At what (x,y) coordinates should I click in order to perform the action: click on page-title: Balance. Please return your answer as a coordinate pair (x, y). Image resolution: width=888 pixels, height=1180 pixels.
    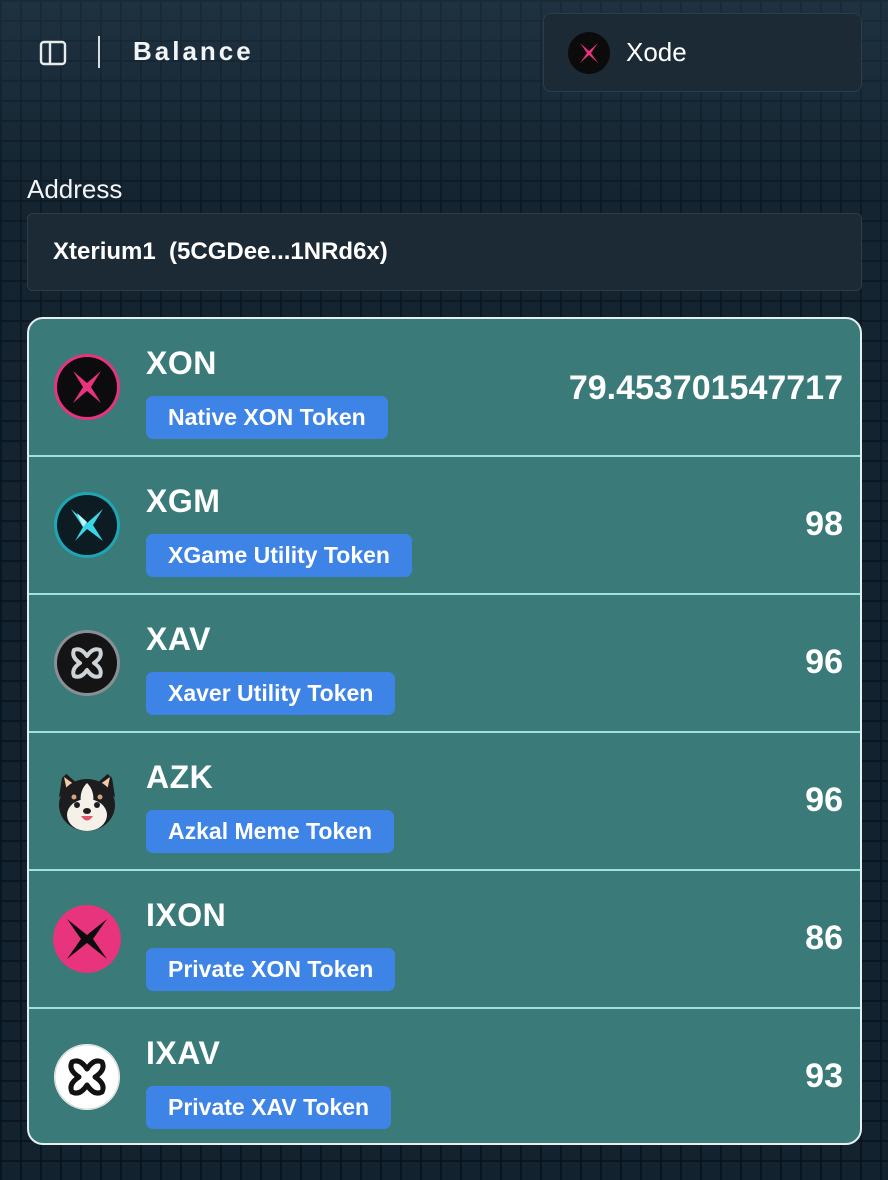
    Looking at the image, I should click on (193, 51).